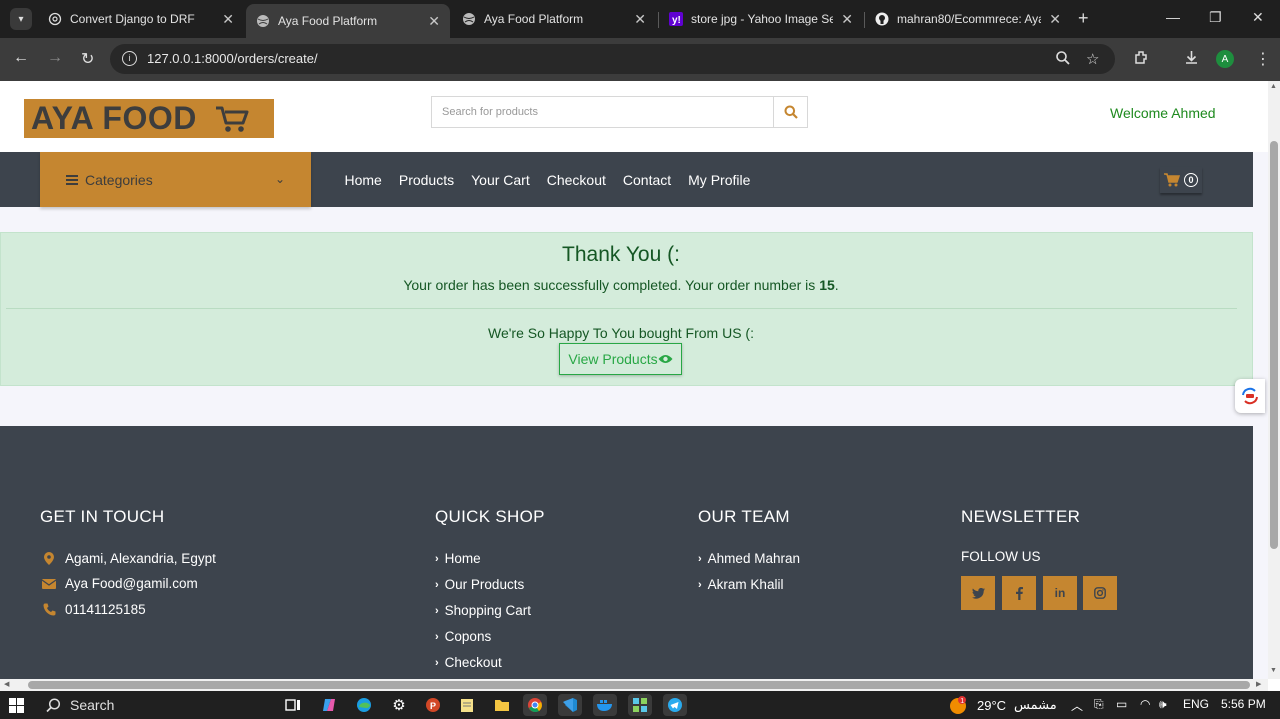 This screenshot has height=719, width=1280. I want to click on minimize-button: —, so click(1173, 17).